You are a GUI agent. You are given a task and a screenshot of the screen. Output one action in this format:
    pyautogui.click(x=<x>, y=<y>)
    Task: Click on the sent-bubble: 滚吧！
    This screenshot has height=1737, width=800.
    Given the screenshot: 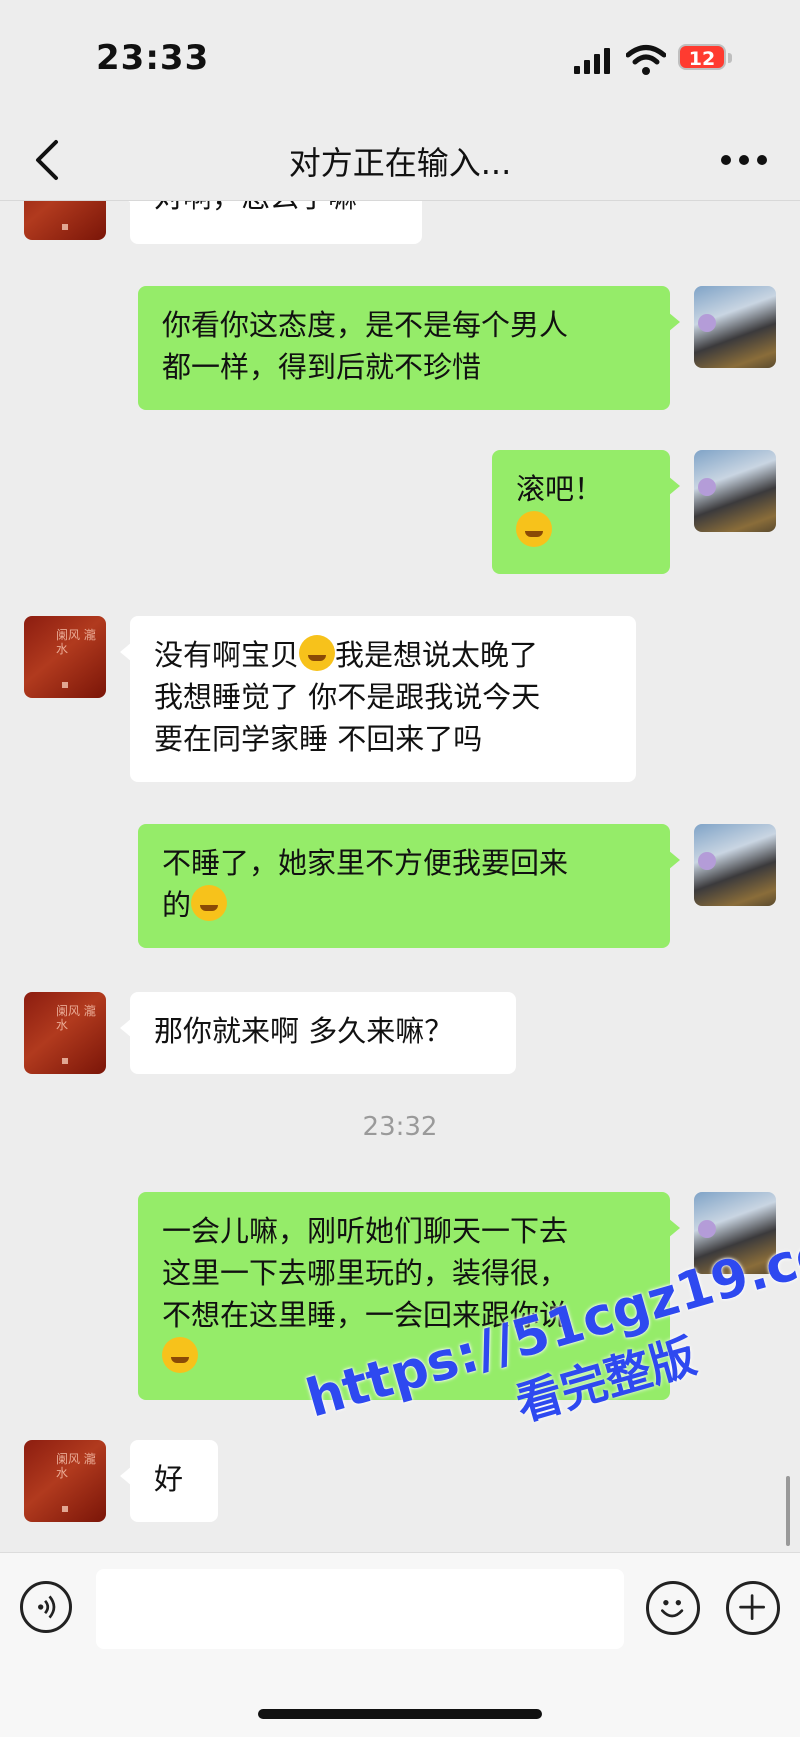 What is the action you would take?
    pyautogui.click(x=586, y=512)
    